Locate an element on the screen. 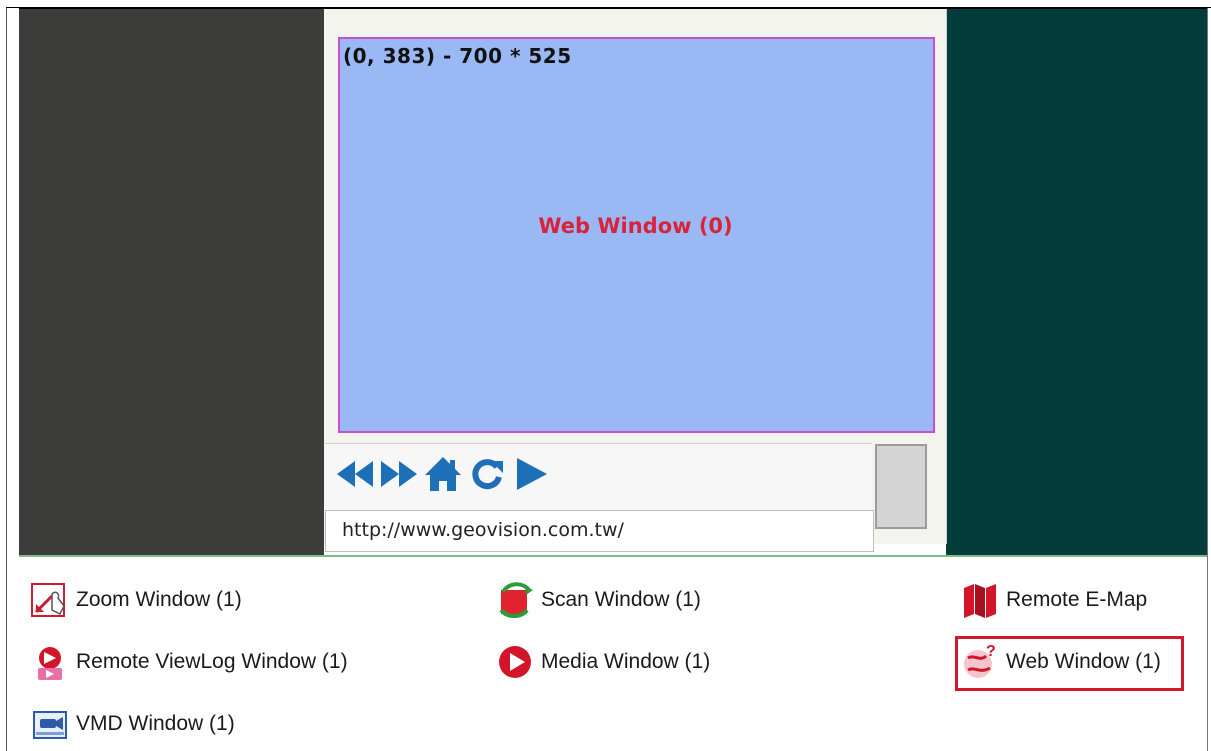  media-window-label: Media Window (1) is located at coordinates (626, 661).